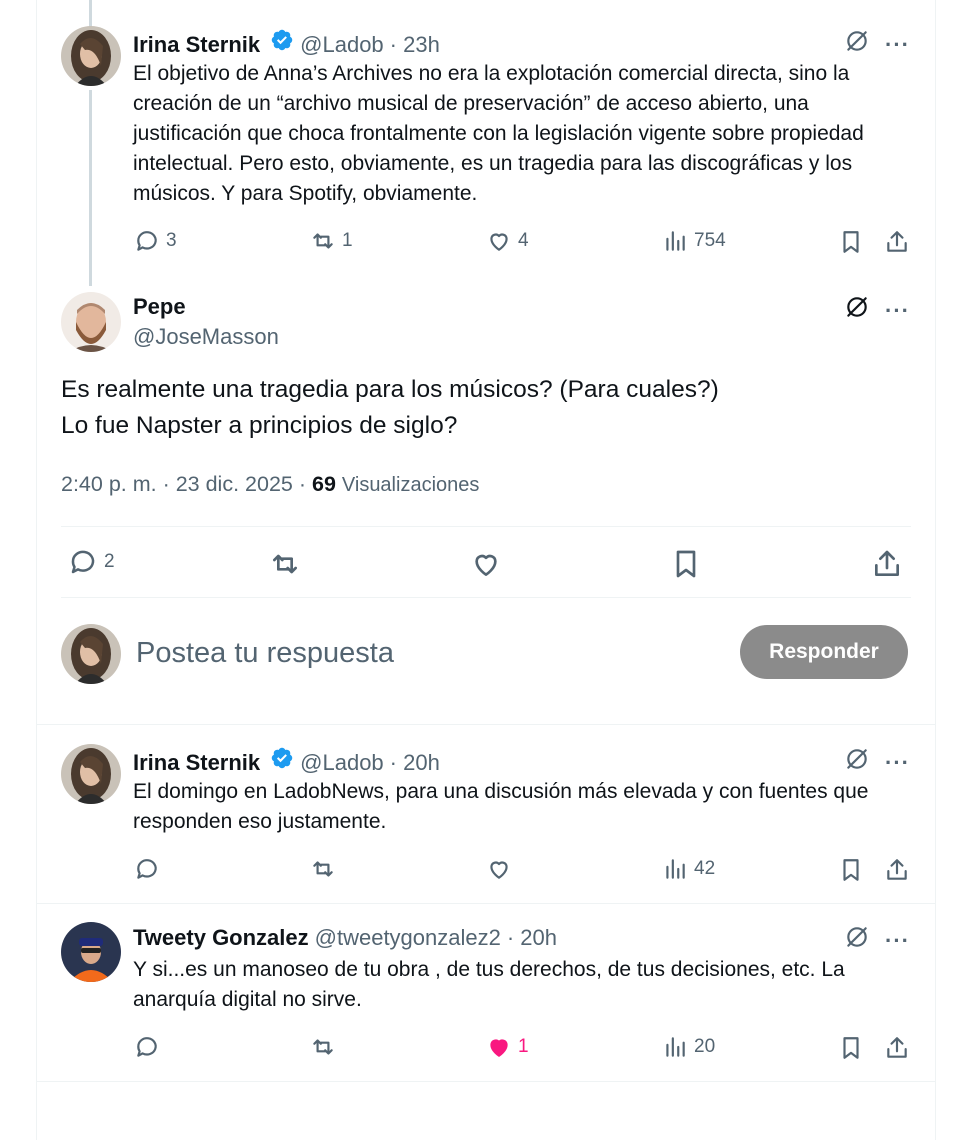  Describe the element at coordinates (426, 653) in the screenshot. I see `reply-input` at that location.